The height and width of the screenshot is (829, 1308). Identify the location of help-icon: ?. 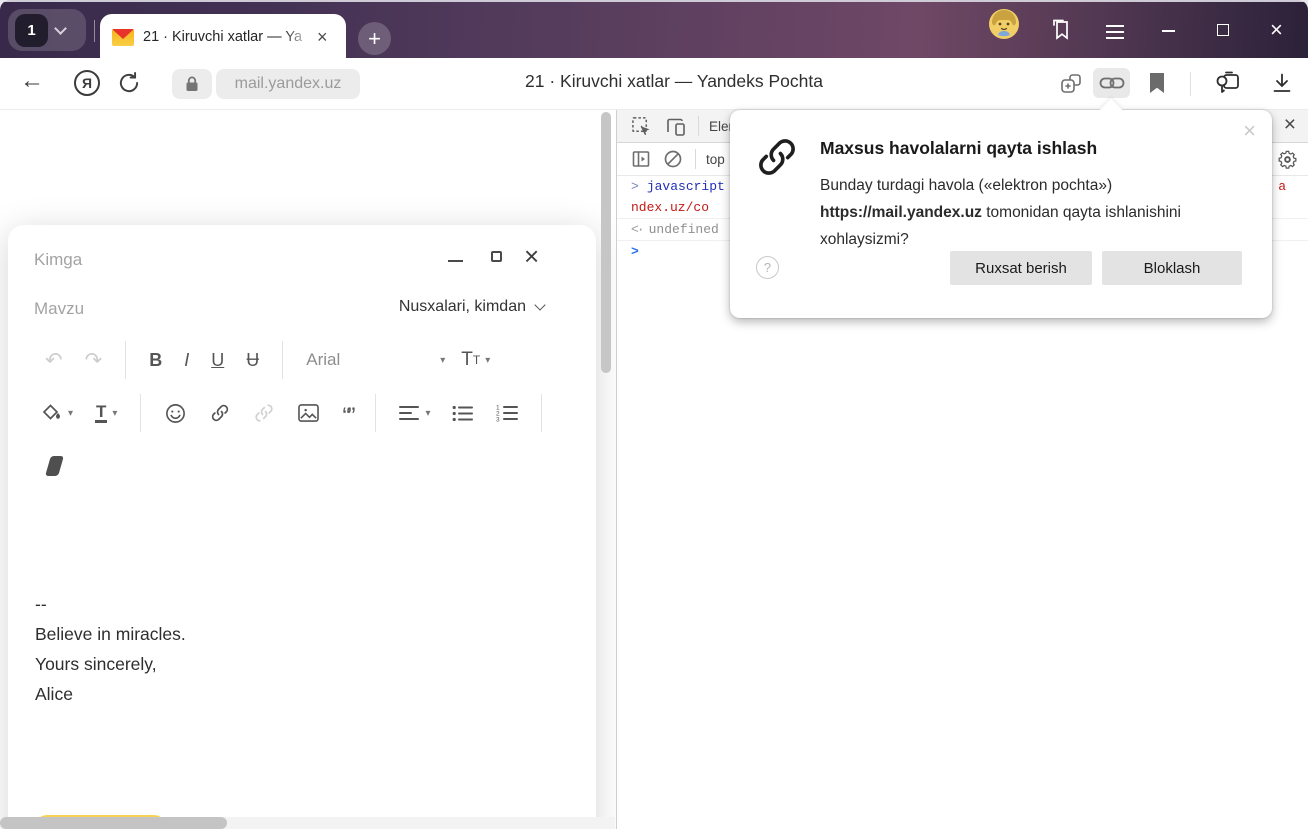
(767, 267).